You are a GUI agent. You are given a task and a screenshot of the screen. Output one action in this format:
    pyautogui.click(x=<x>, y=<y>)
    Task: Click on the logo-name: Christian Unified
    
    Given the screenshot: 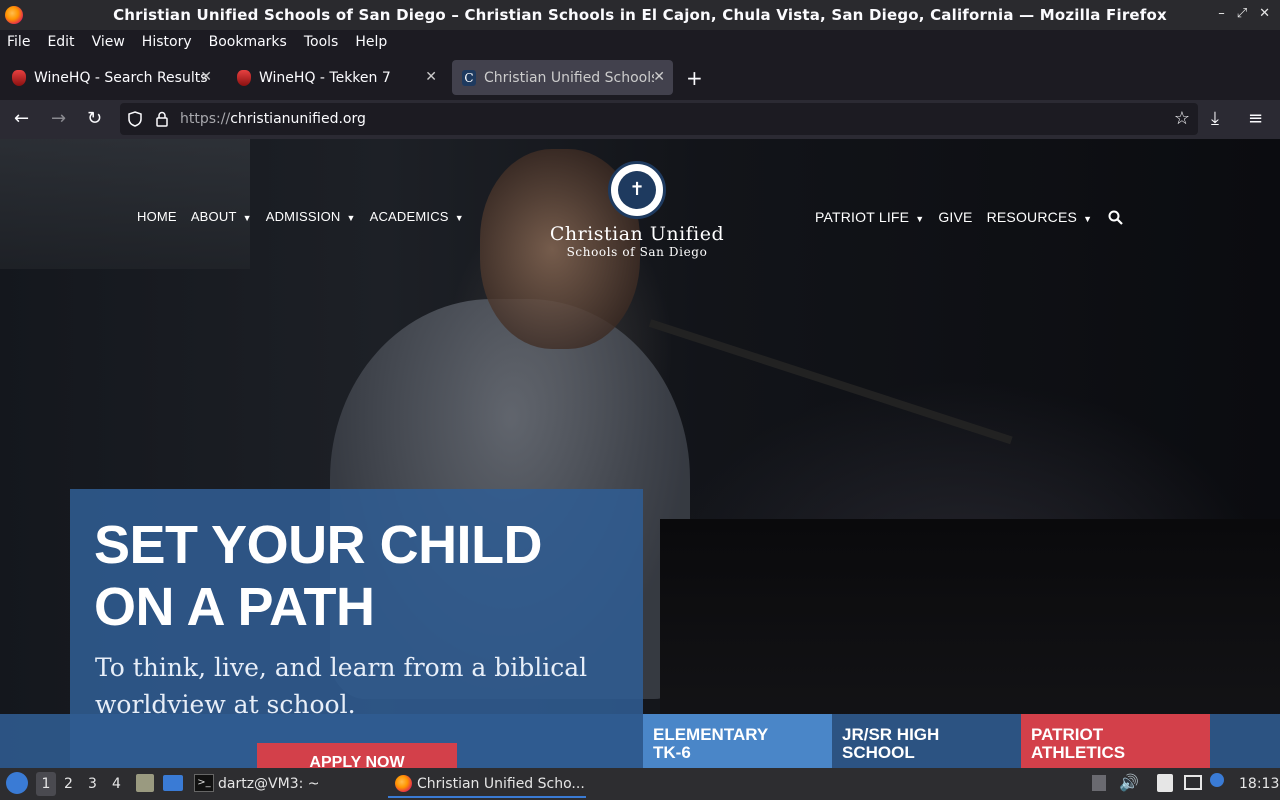 What is the action you would take?
    pyautogui.click(x=637, y=234)
    